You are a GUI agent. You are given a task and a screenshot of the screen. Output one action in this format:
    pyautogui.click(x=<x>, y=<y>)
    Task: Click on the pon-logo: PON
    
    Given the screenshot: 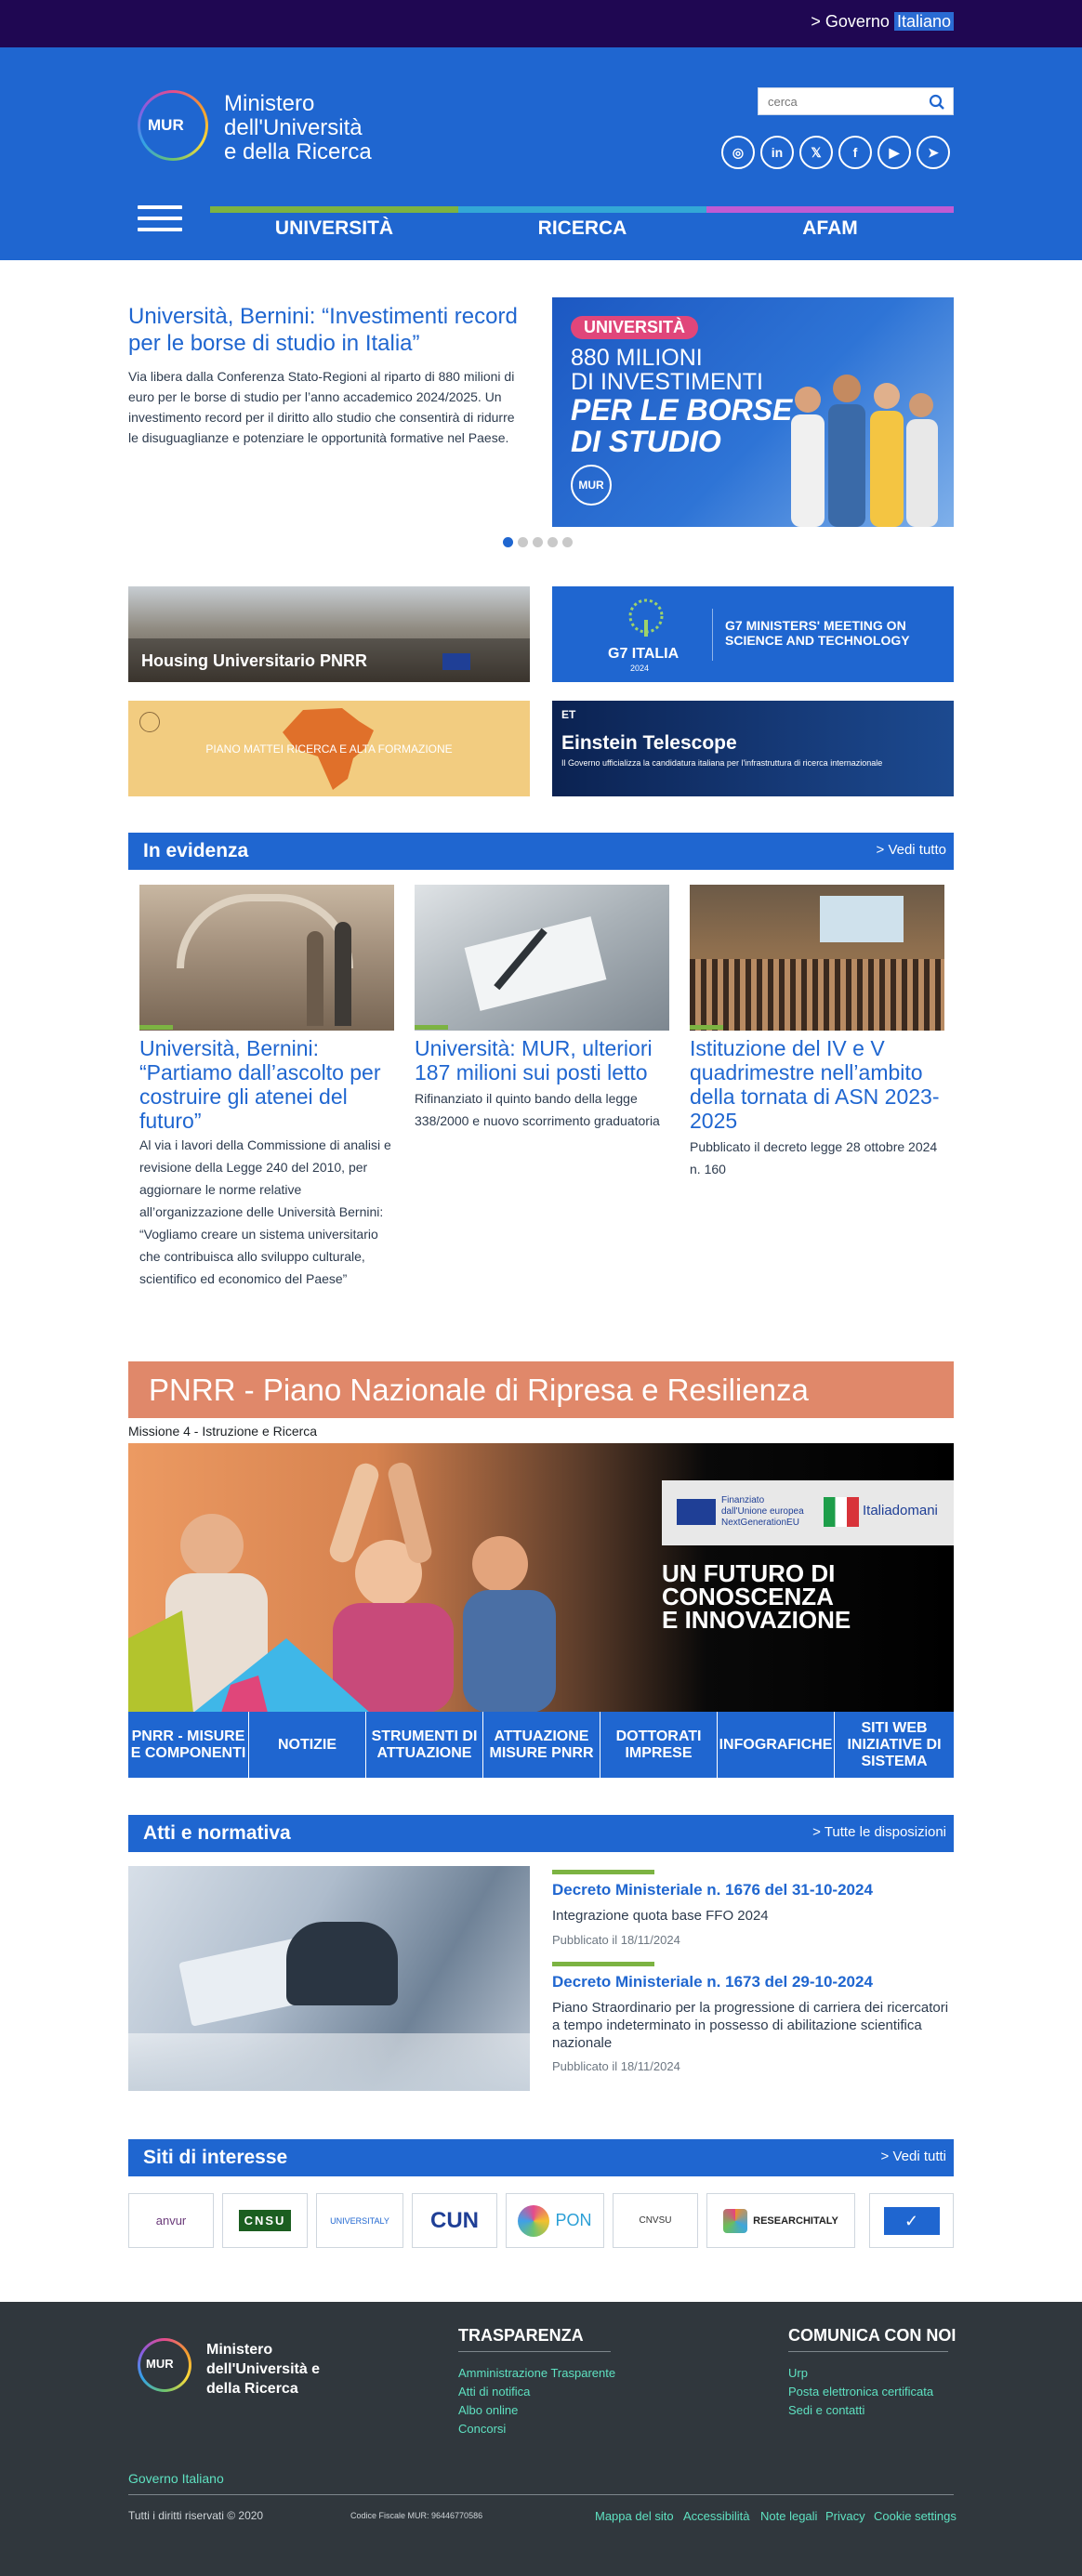 What is the action you would take?
    pyautogui.click(x=555, y=2220)
    